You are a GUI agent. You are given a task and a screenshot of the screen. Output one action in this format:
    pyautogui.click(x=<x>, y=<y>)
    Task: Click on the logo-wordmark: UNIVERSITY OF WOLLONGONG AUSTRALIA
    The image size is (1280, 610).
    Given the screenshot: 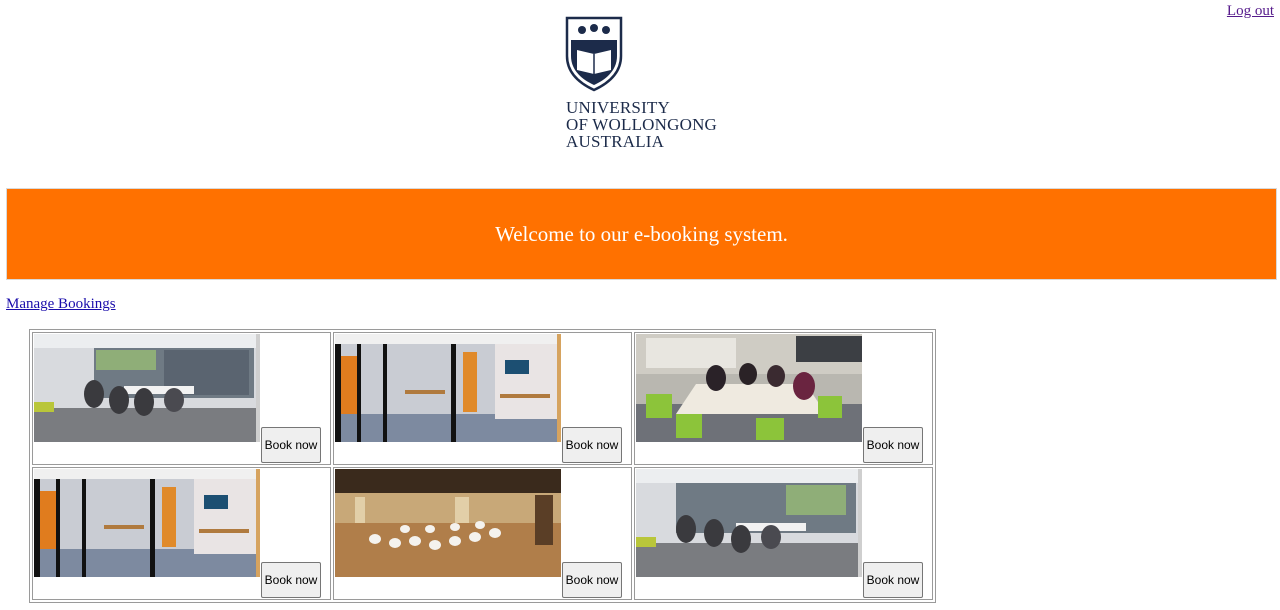 What is the action you would take?
    pyautogui.click(x=641, y=124)
    